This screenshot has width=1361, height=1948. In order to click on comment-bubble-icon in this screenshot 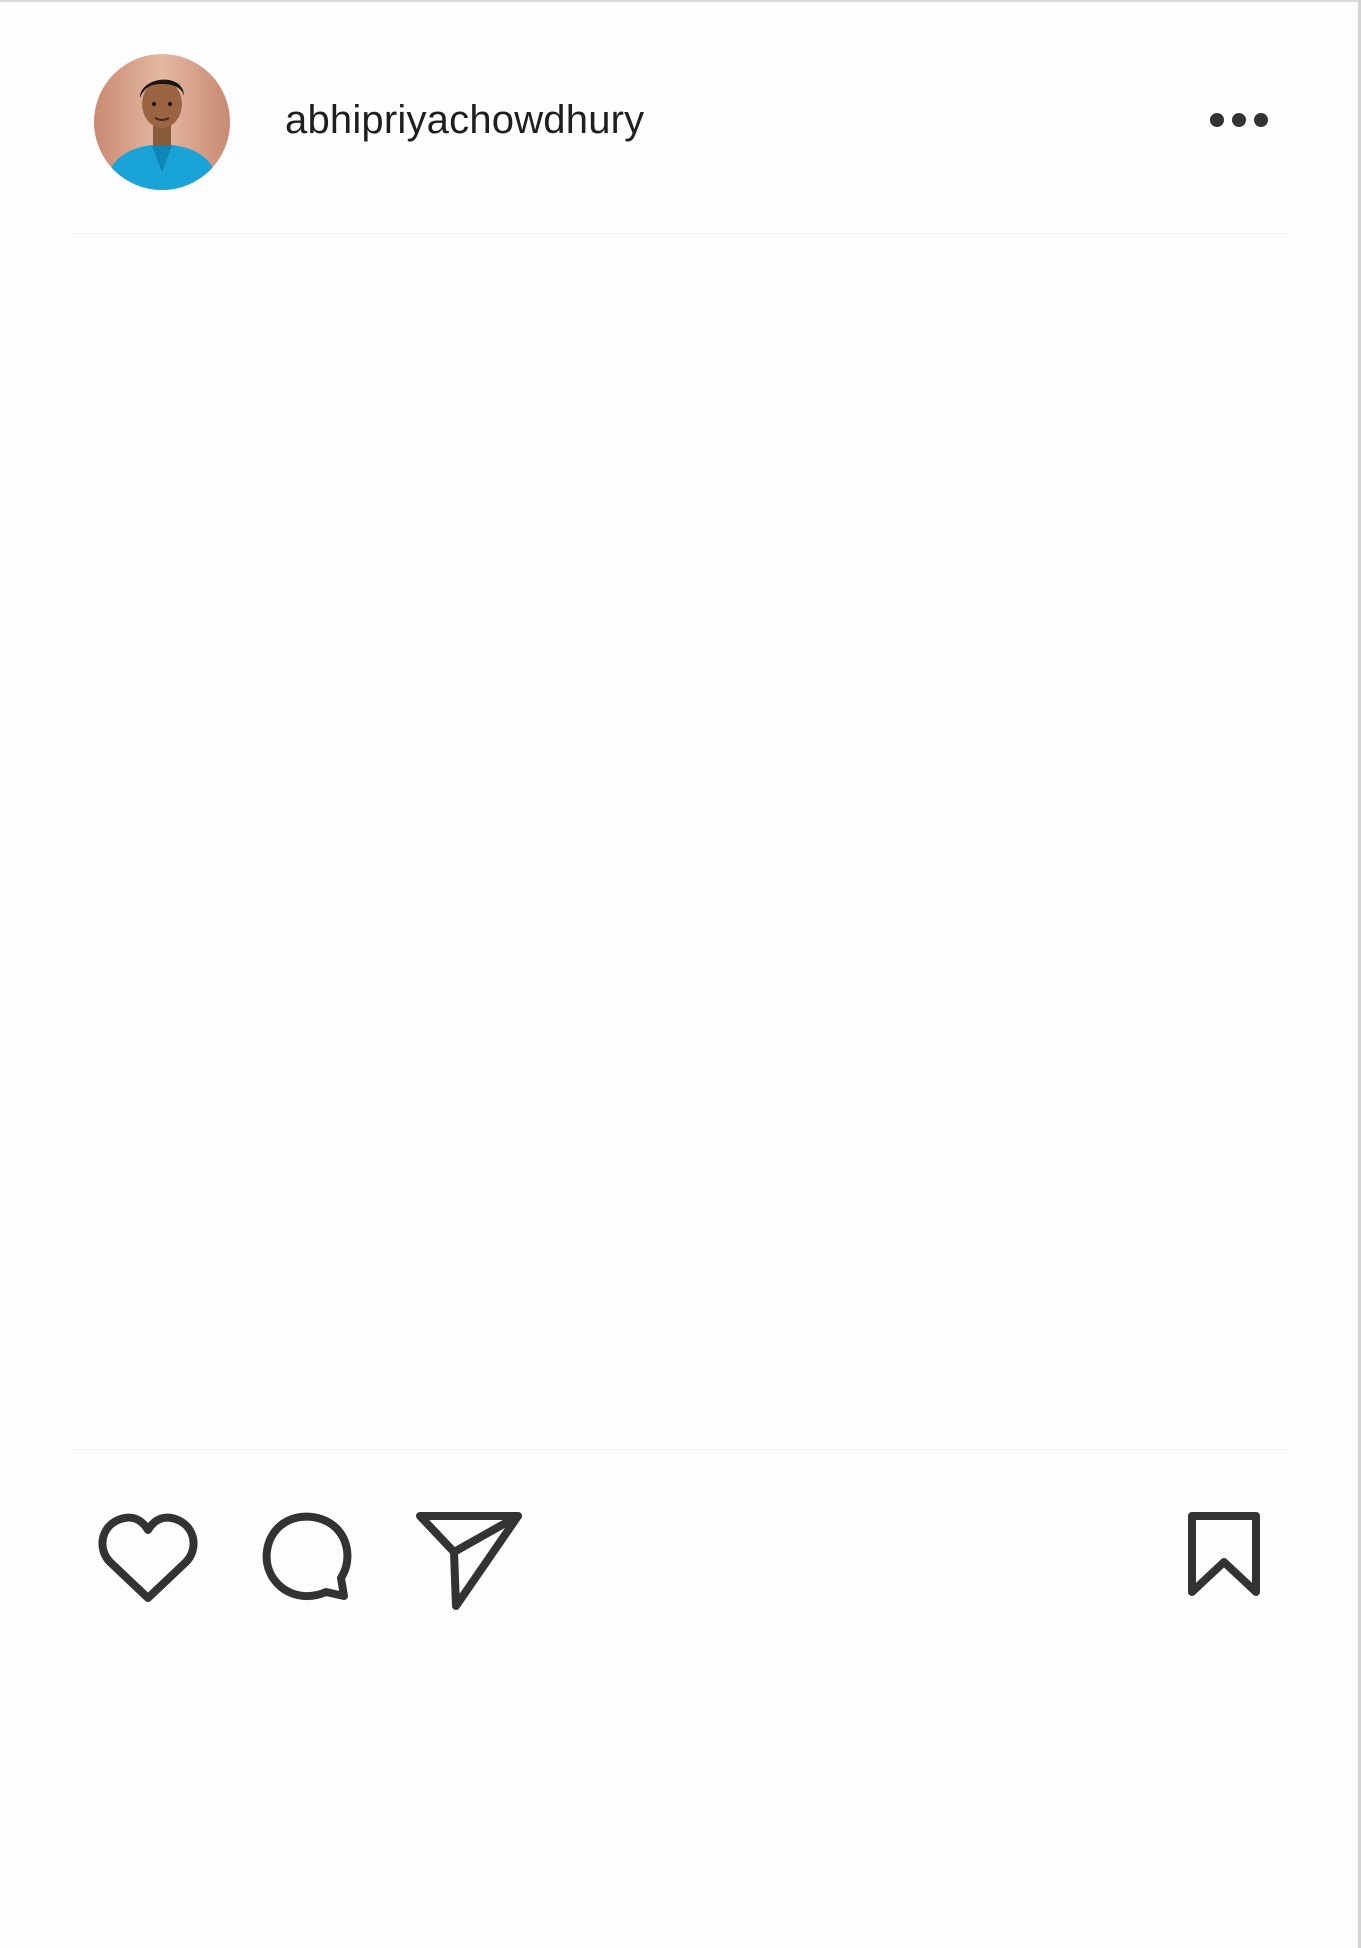, I will do `click(307, 1556)`.